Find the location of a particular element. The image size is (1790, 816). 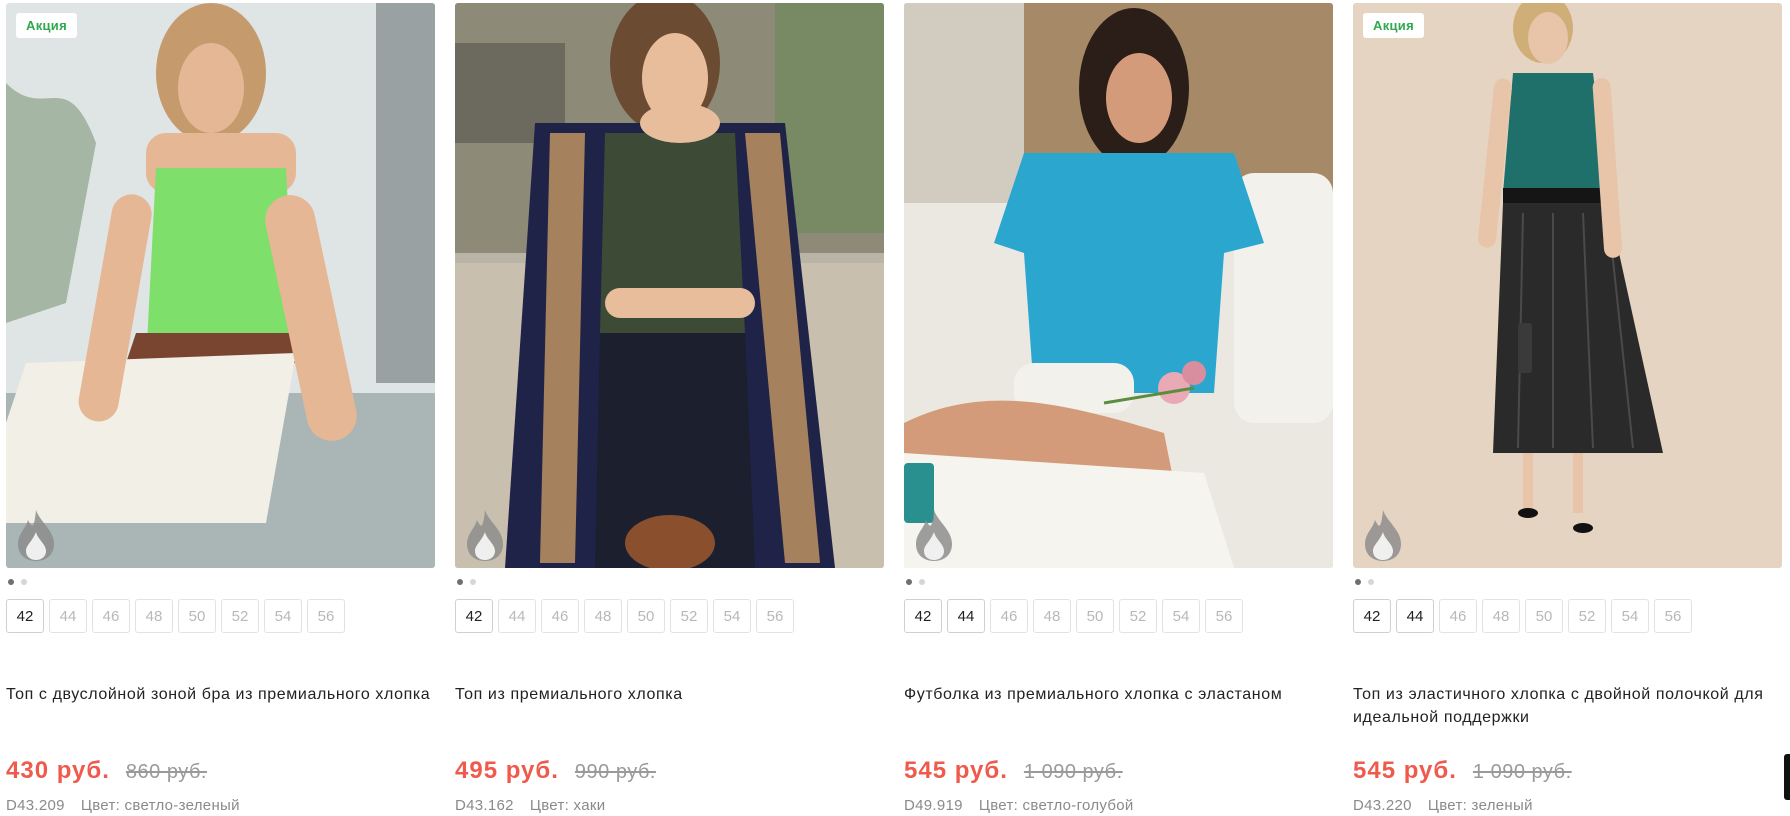

old-price: 990 руб. is located at coordinates (615, 772).